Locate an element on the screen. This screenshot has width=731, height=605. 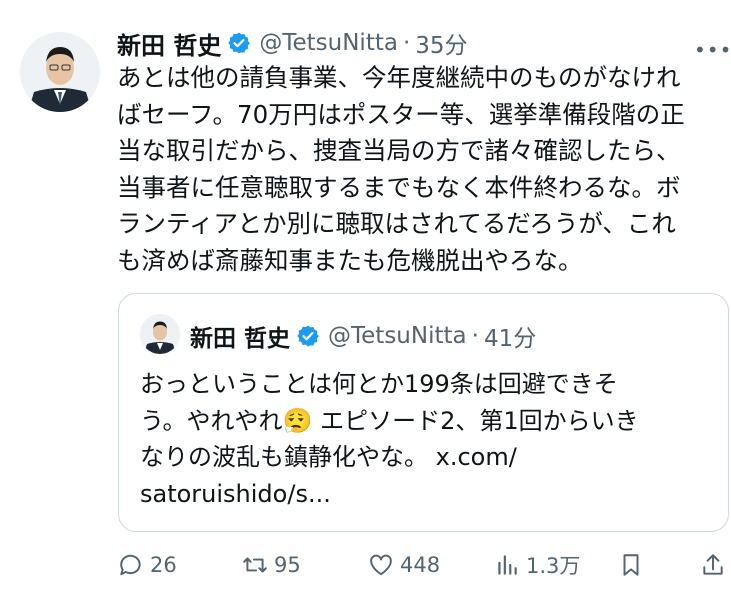
quoted-text-line: う。やれやれ😮‍💨 エピソード2、第1回からいき is located at coordinates (389, 420).